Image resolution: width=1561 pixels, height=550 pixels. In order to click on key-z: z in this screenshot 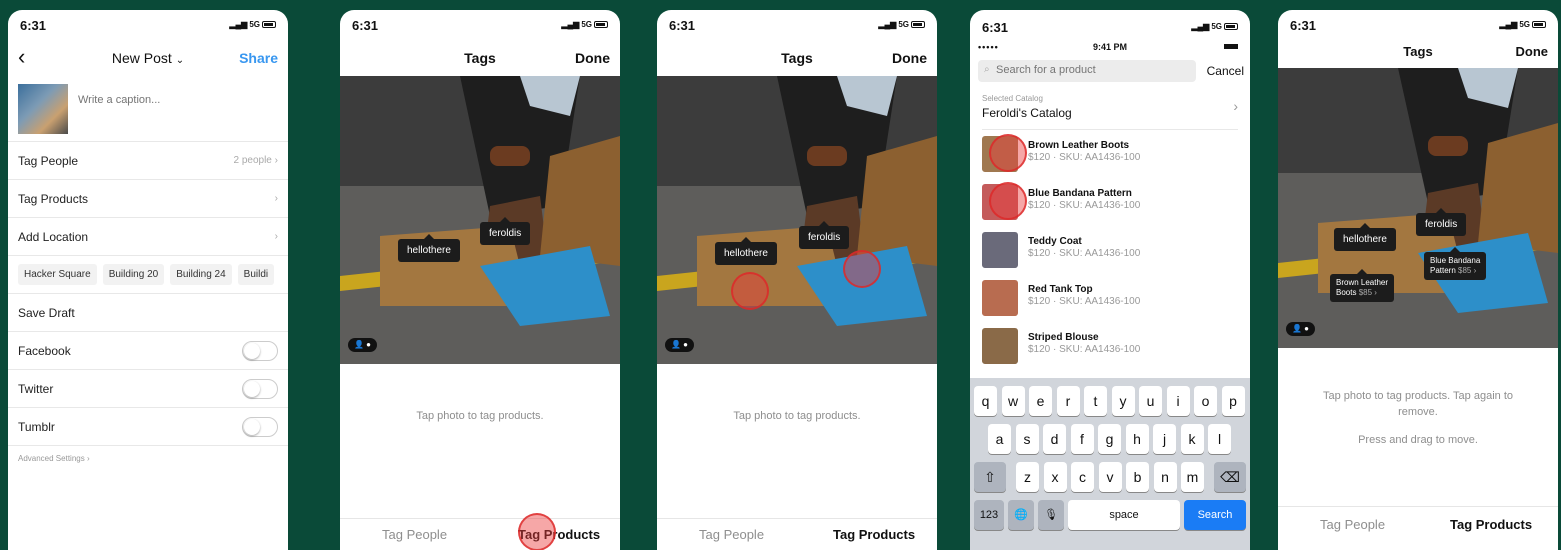, I will do `click(1027, 477)`.